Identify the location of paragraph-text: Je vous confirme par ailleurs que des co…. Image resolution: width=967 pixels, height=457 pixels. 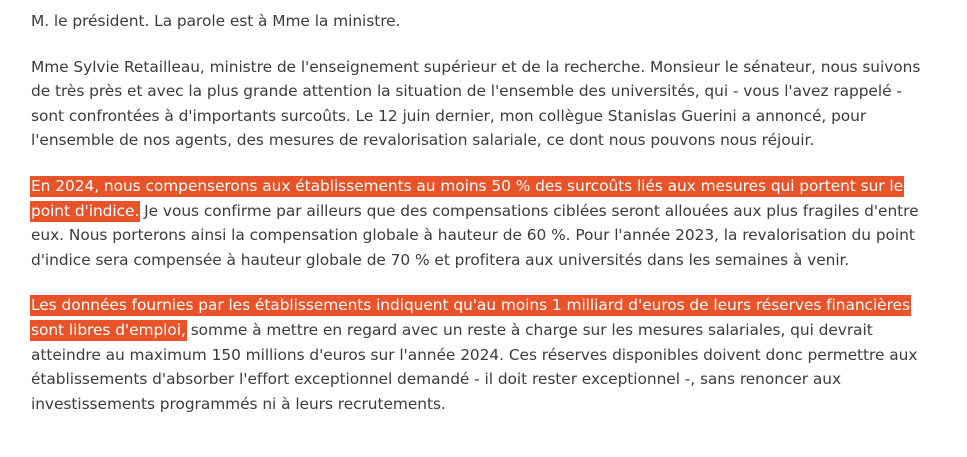
(475, 235).